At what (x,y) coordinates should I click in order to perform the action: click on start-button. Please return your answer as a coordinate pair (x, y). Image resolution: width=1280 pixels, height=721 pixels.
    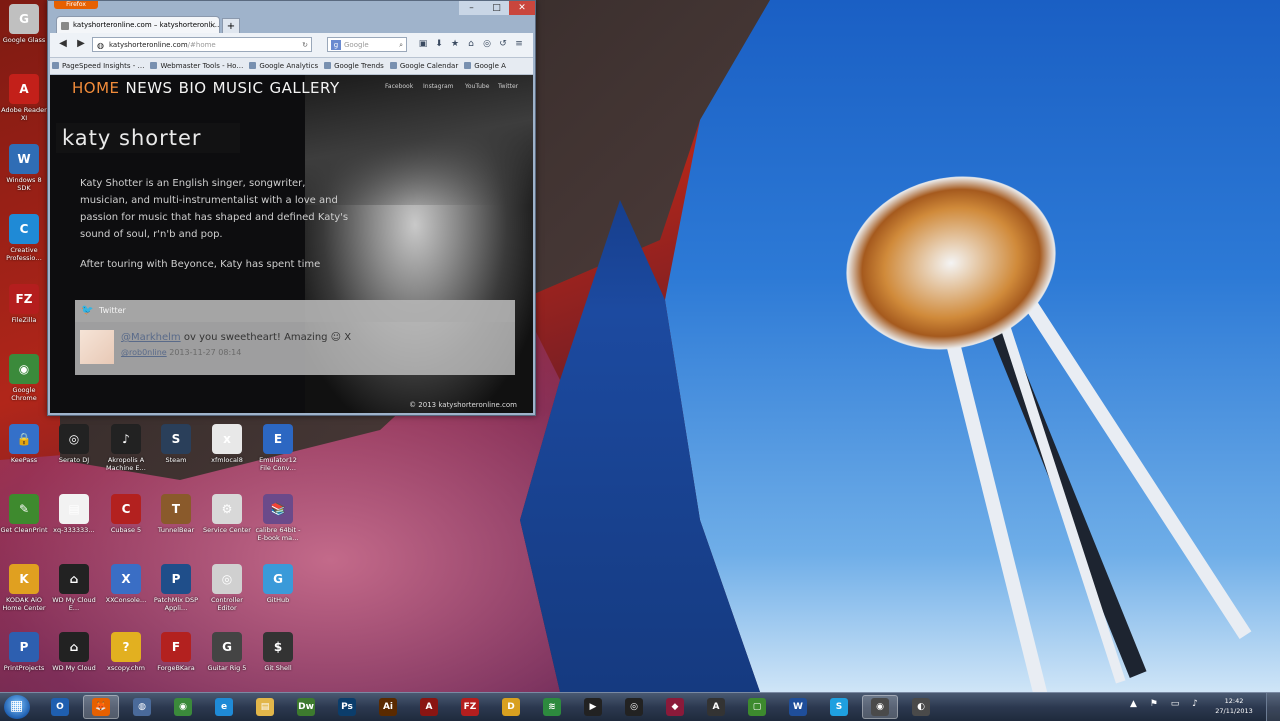
    Looking at the image, I should click on (17, 707).